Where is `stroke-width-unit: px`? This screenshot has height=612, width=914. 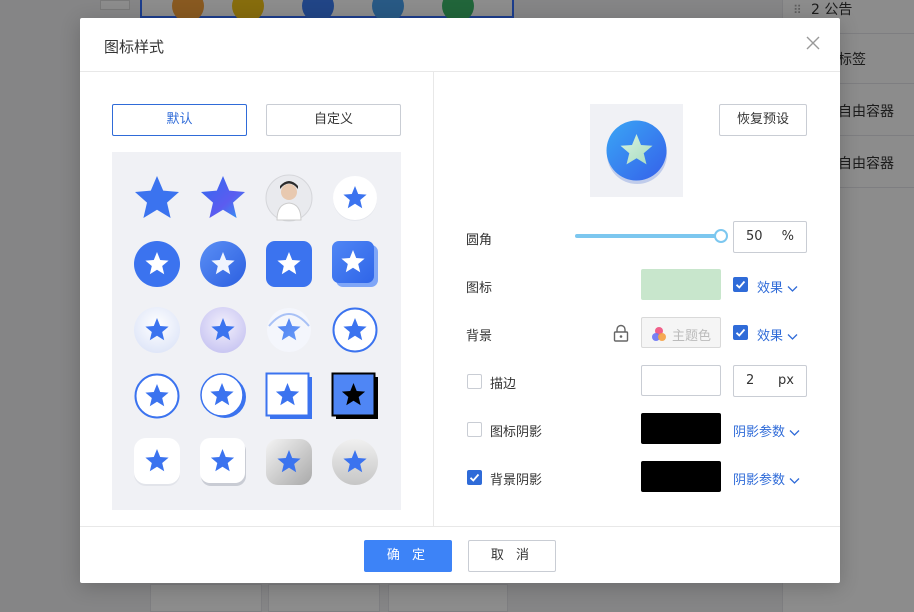 stroke-width-unit: px is located at coordinates (786, 380).